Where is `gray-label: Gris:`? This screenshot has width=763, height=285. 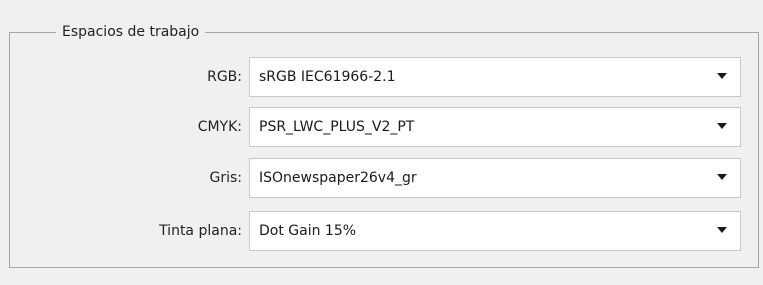 gray-label: Gris: is located at coordinates (225, 178).